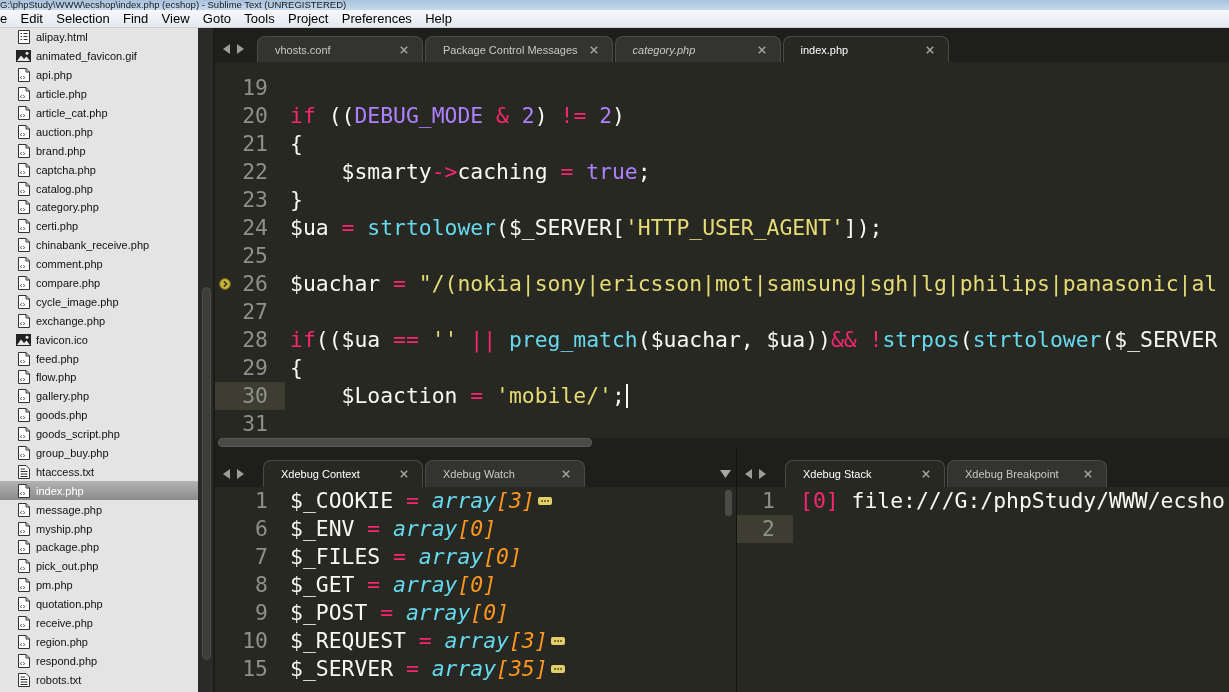 The image size is (1229, 692). Describe the element at coordinates (99, 151) in the screenshot. I see `file-item: brand.php` at that location.